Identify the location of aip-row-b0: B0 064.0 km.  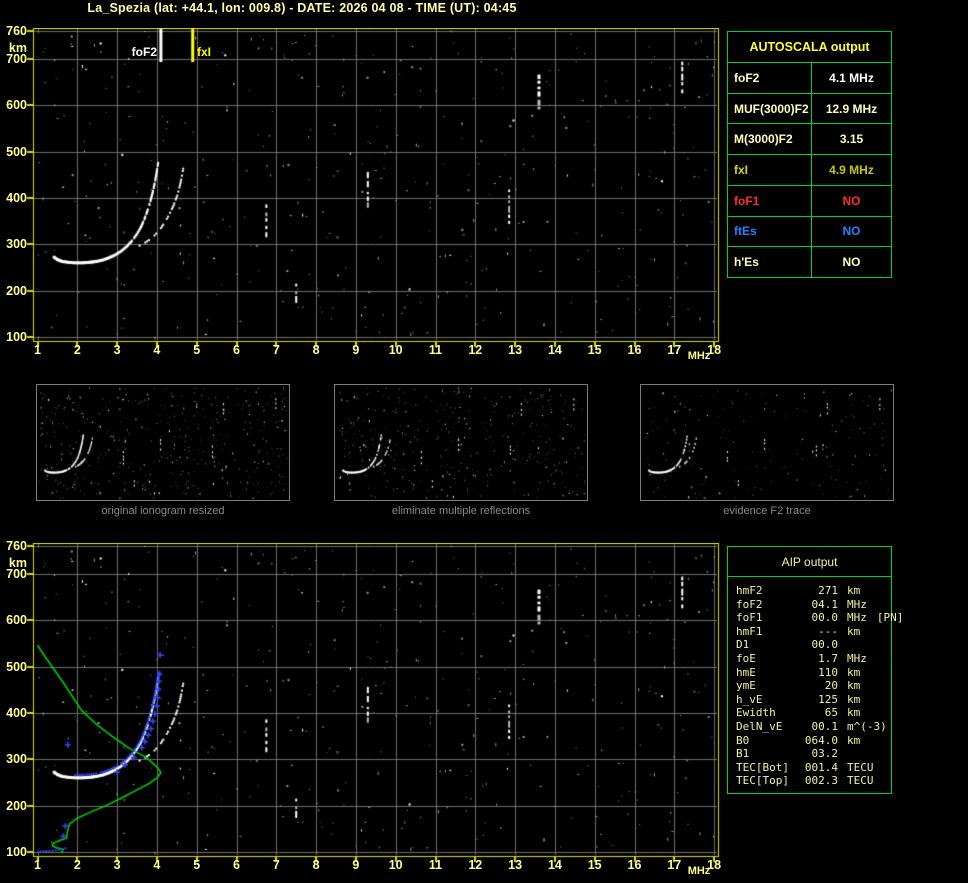
(813, 741).